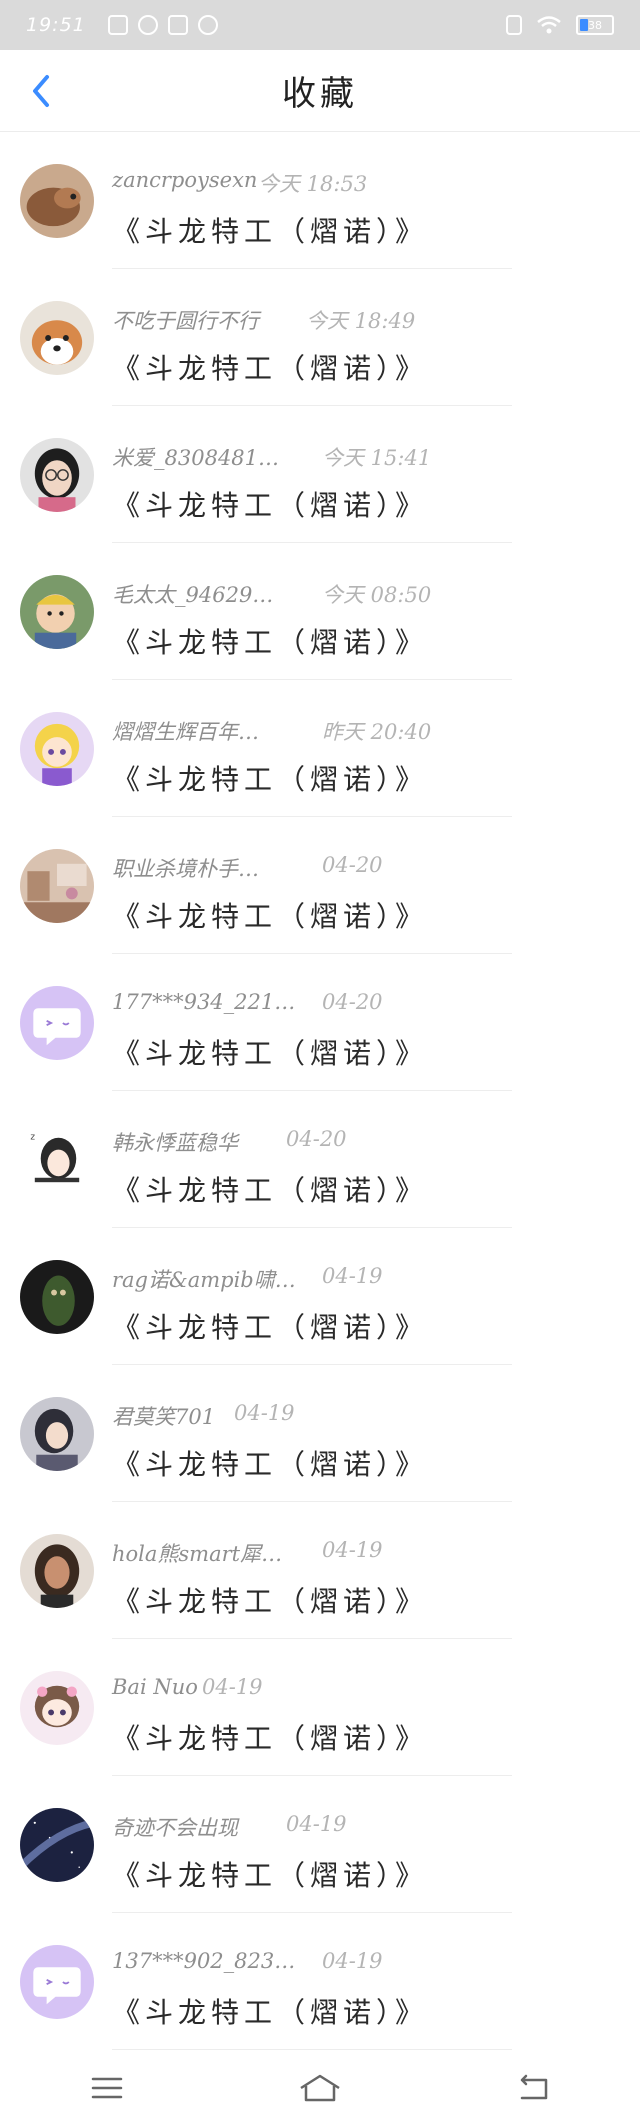  Describe the element at coordinates (175, 1828) in the screenshot. I see `user-name: 奇迹不会出现` at that location.